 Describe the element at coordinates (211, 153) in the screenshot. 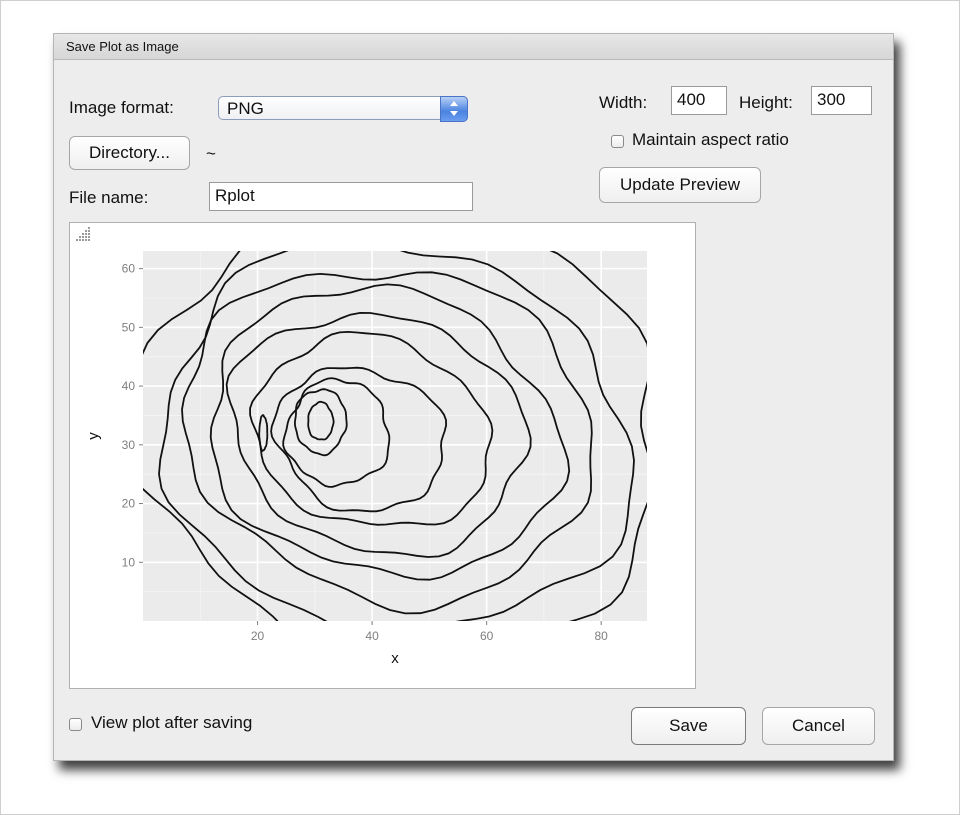

I see `directory-path: ~` at that location.